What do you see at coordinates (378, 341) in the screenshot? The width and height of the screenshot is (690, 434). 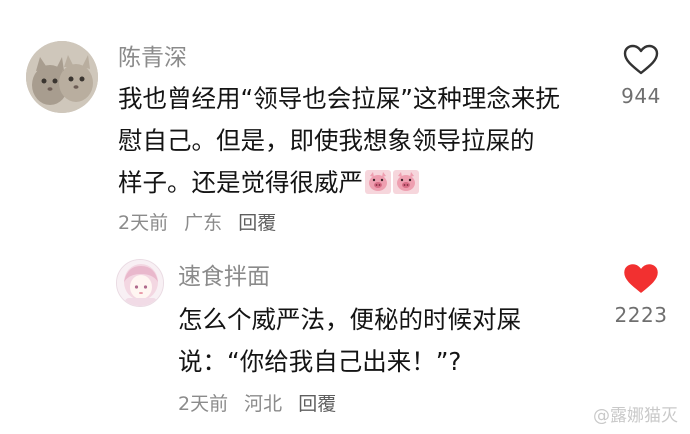 I see `reply-text: 怎么个威严法，便秘的时候对屎 说：“你给我自己出来！”?` at bounding box center [378, 341].